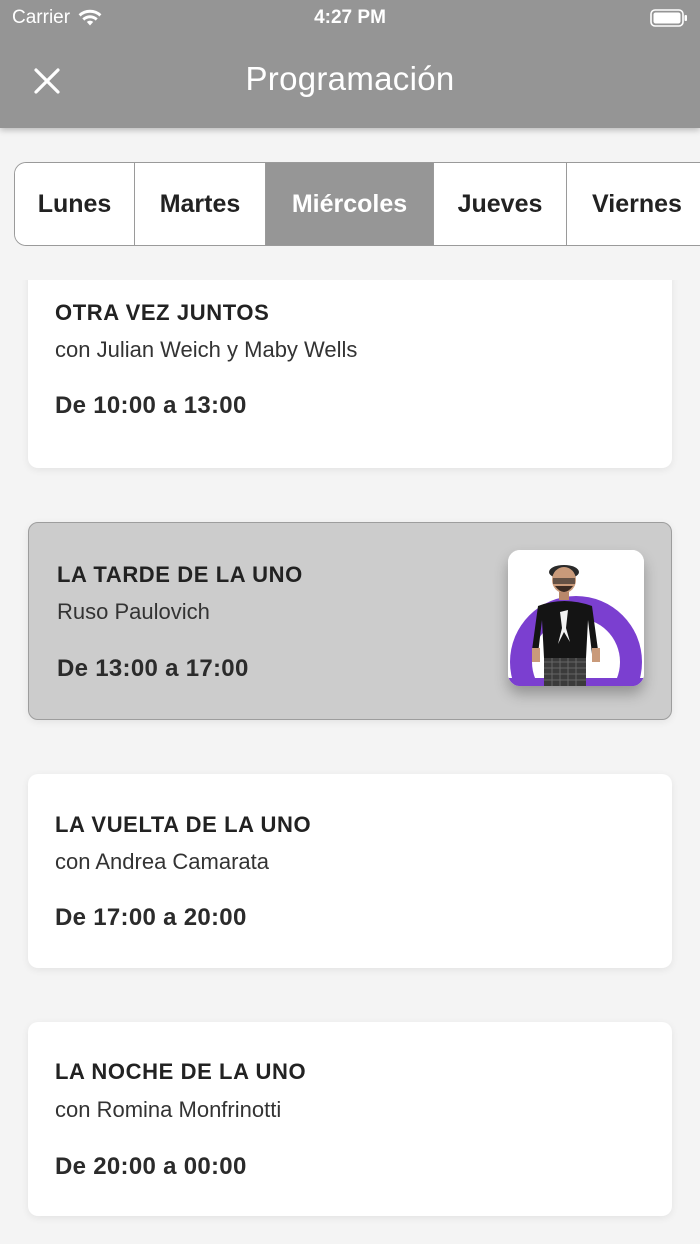  Describe the element at coordinates (151, 1166) in the screenshot. I see `program-hours: De 20:00 a 00:00` at that location.